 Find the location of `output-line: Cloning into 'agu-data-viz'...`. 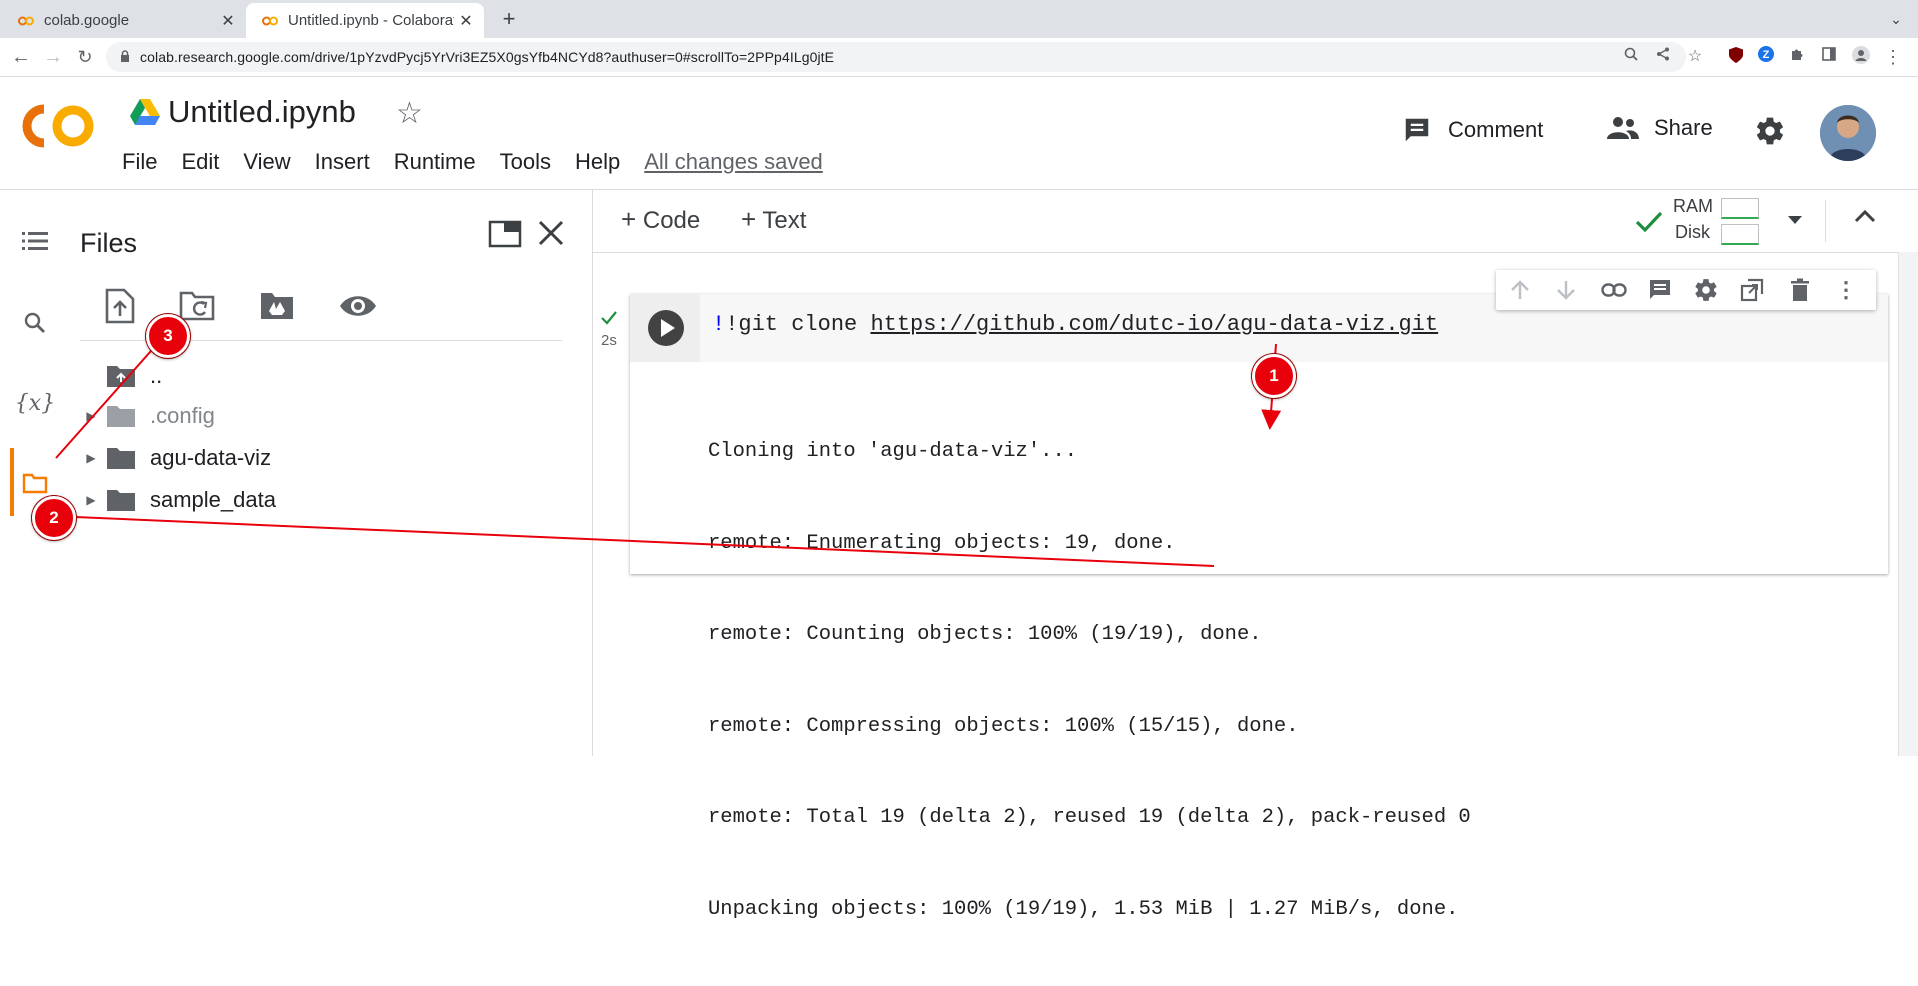

output-line: Cloning into 'agu-data-viz'... is located at coordinates (893, 451).